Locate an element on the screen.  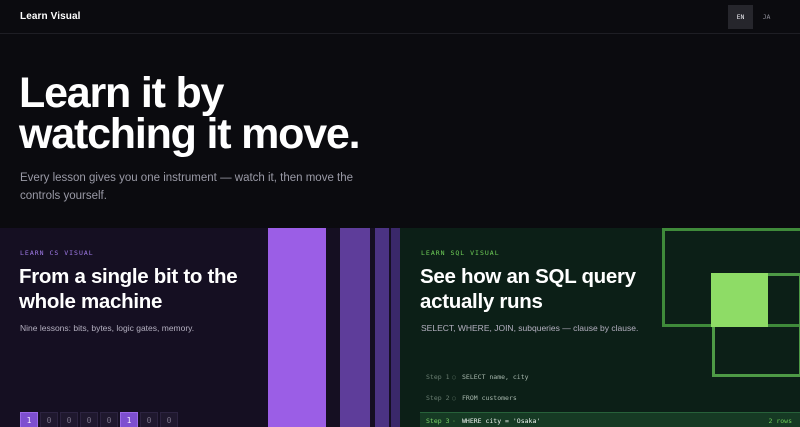
language-en-button: EN is located at coordinates (740, 17).